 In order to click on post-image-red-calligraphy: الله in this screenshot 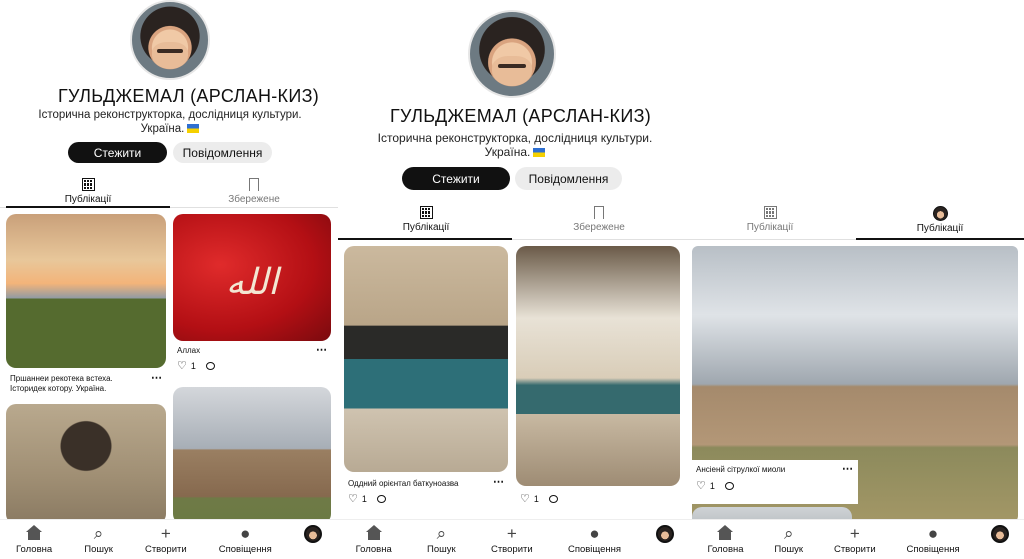, I will do `click(252, 277)`.